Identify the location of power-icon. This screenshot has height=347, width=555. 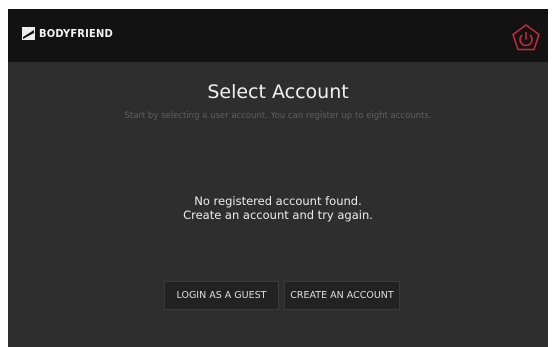
(526, 37).